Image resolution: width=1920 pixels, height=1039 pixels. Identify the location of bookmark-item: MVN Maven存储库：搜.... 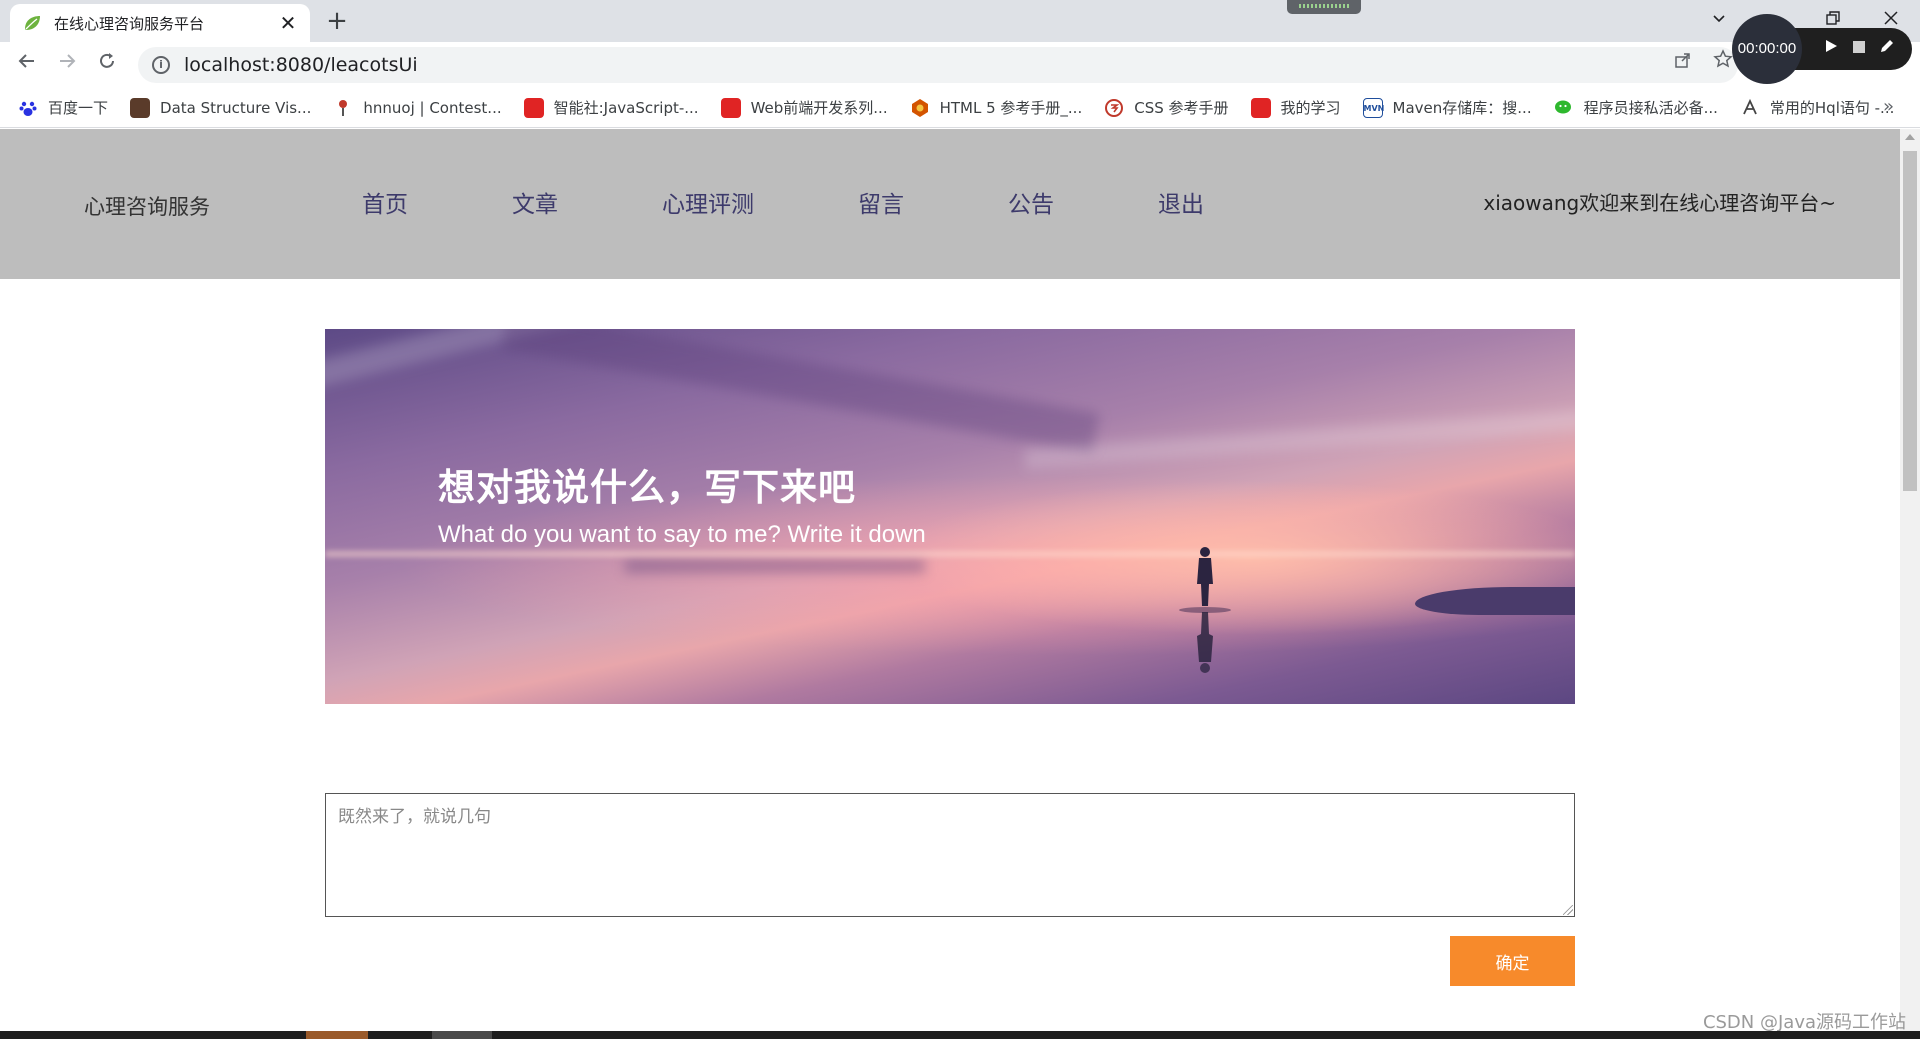
(1447, 107).